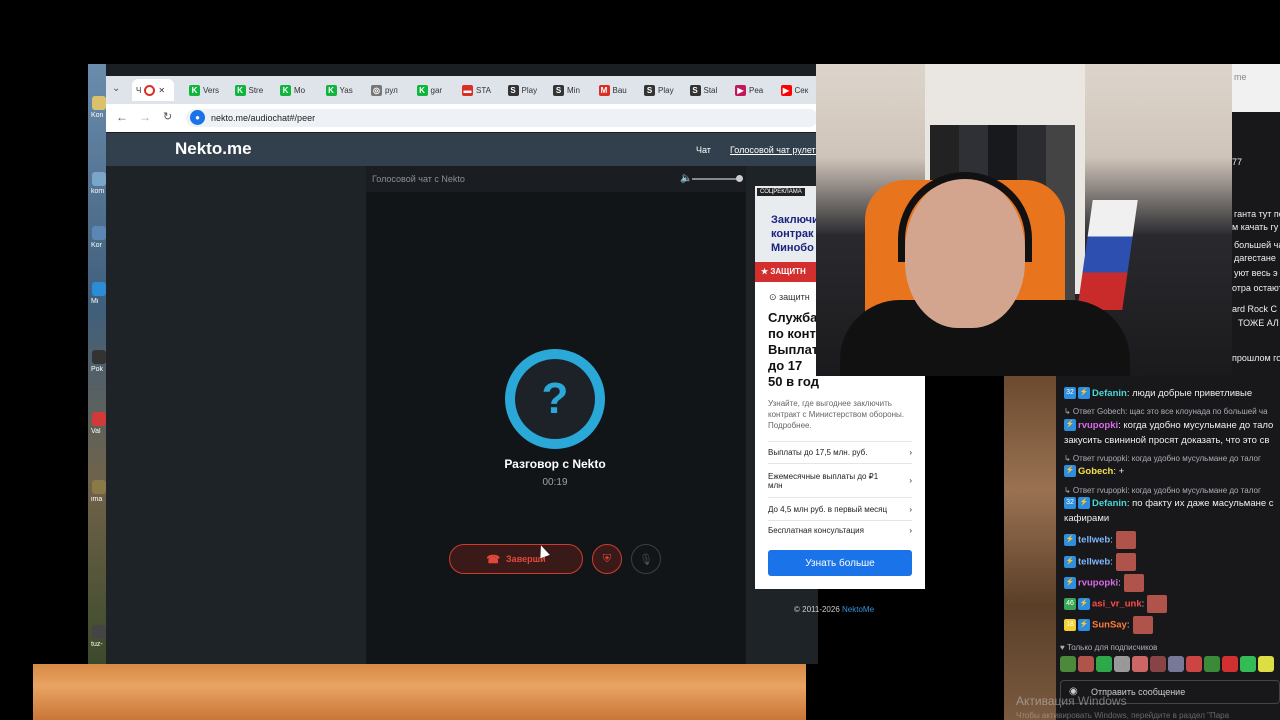 Image resolution: width=1280 pixels, height=720 pixels. What do you see at coordinates (739, 178) in the screenshot?
I see `volume-slider-knob` at bounding box center [739, 178].